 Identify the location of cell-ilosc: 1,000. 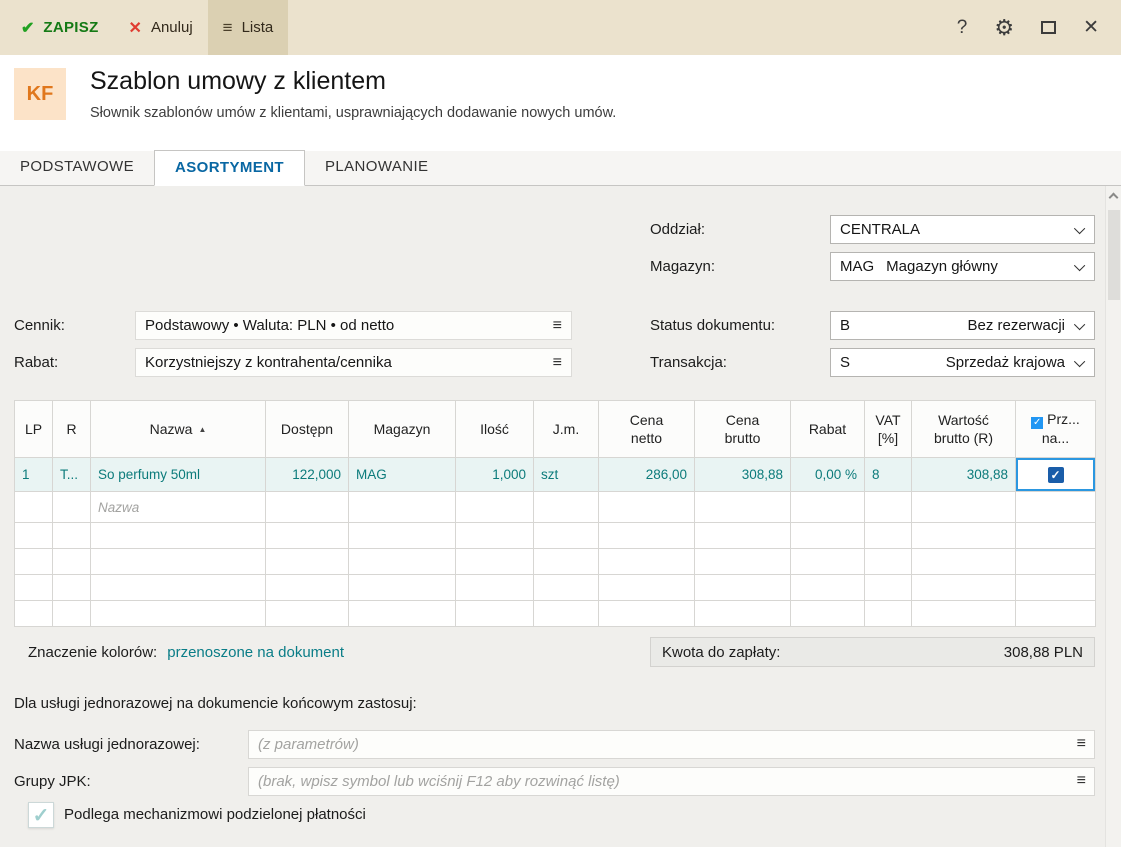
(494, 474).